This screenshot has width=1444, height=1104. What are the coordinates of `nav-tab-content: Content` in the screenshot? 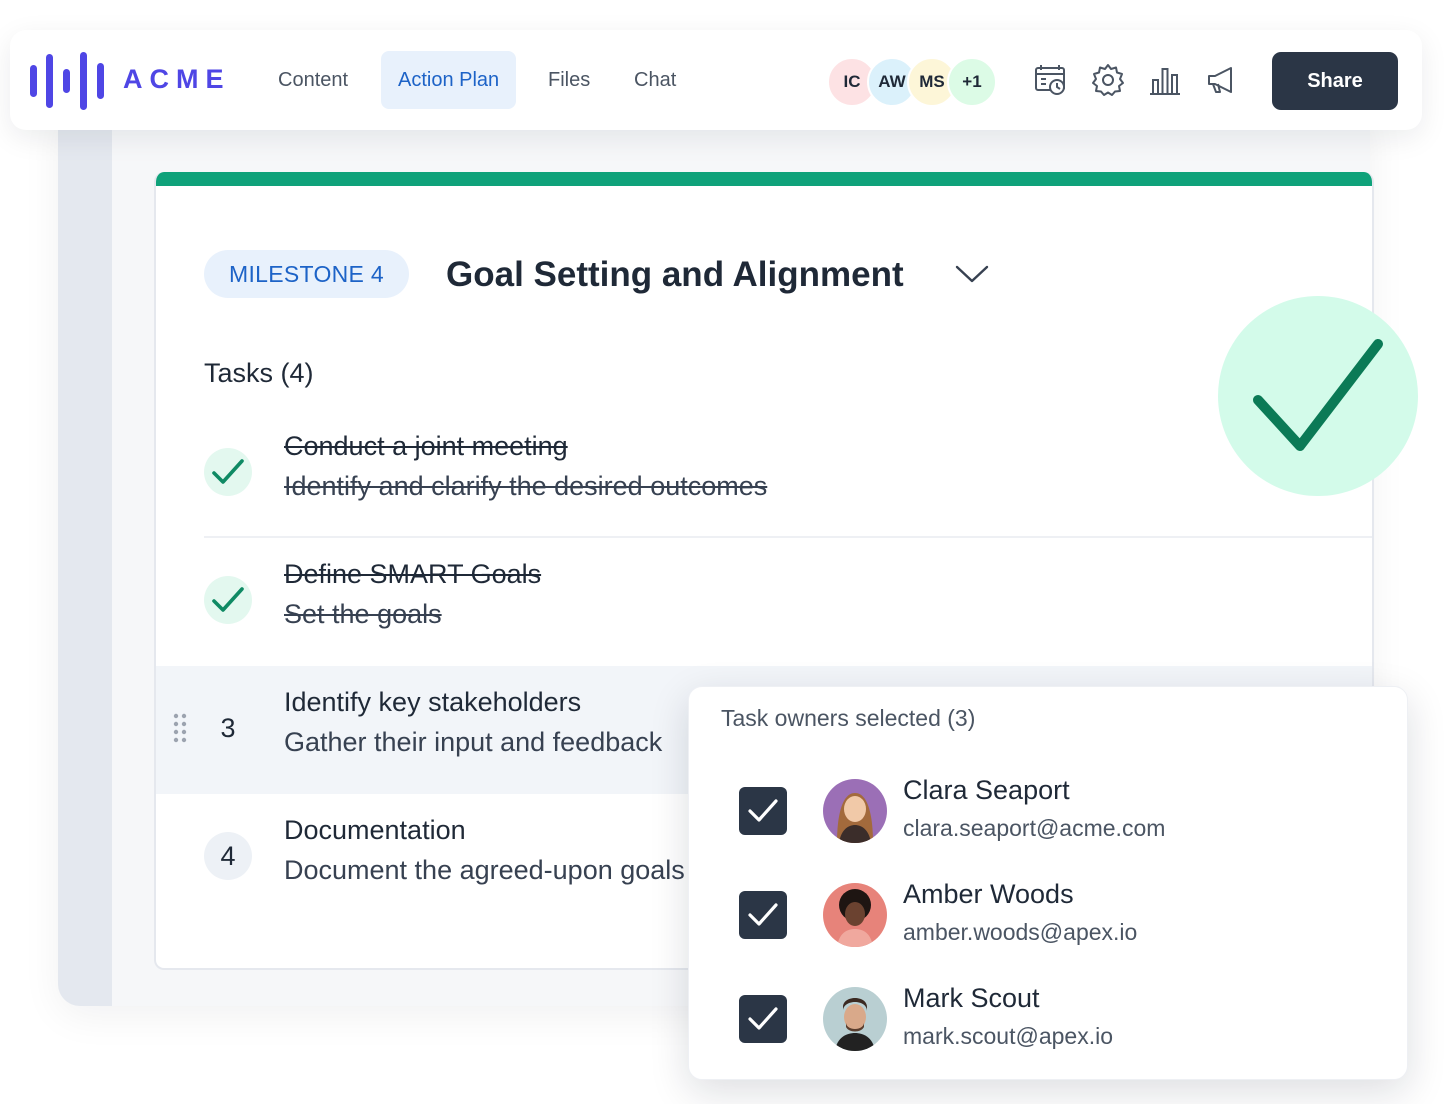 It's located at (313, 80).